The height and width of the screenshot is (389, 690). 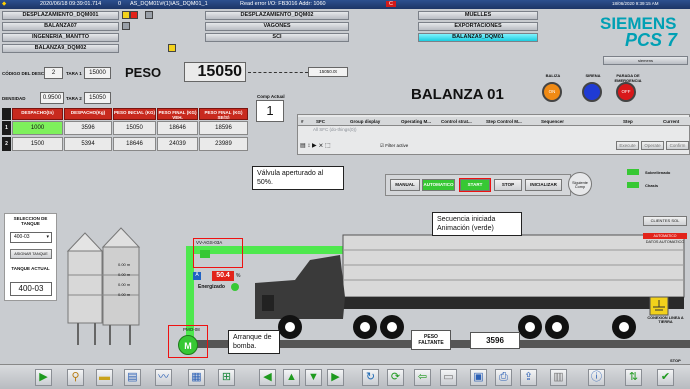 What do you see at coordinates (88, 144) in the screenshot?
I see `table-cell: 5394` at bounding box center [88, 144].